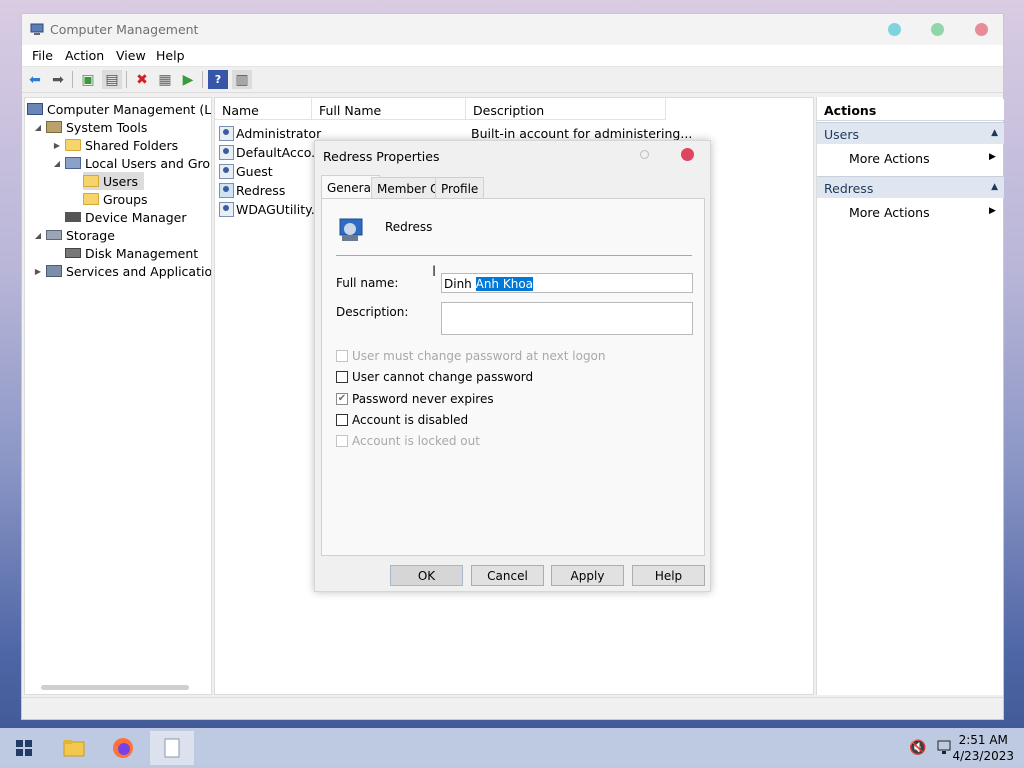 This screenshot has height=768, width=1024. Describe the element at coordinates (910, 133) in the screenshot. I see `actions-section-users: Users ▲` at that location.